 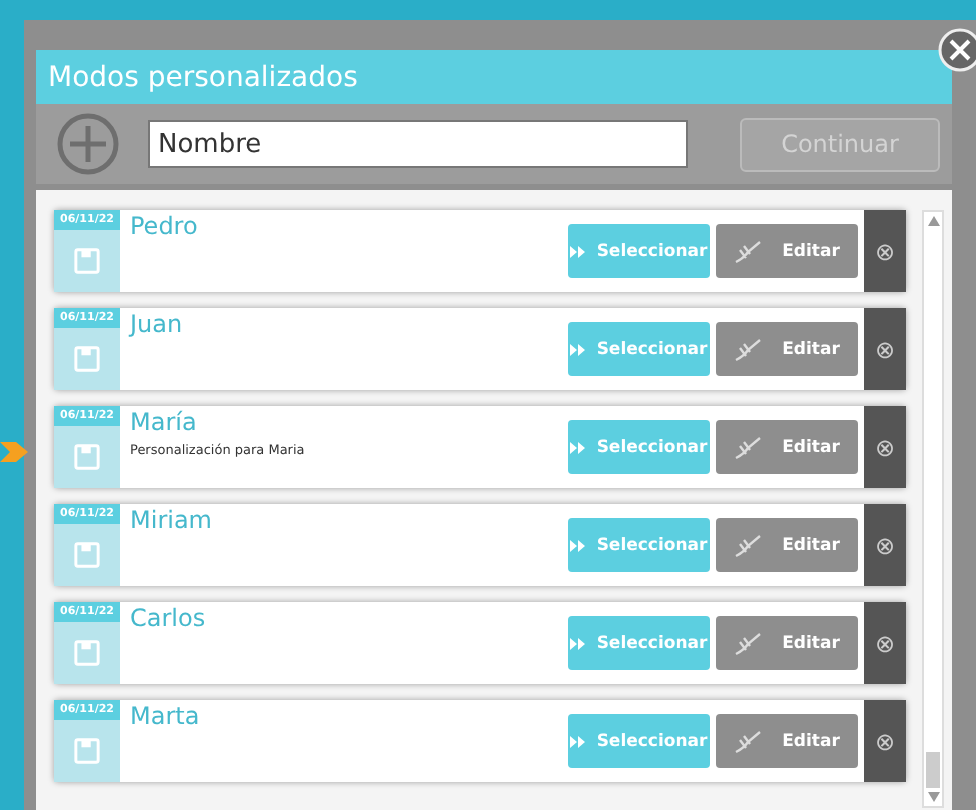 I want to click on item-name: Carlos, so click(x=169, y=618).